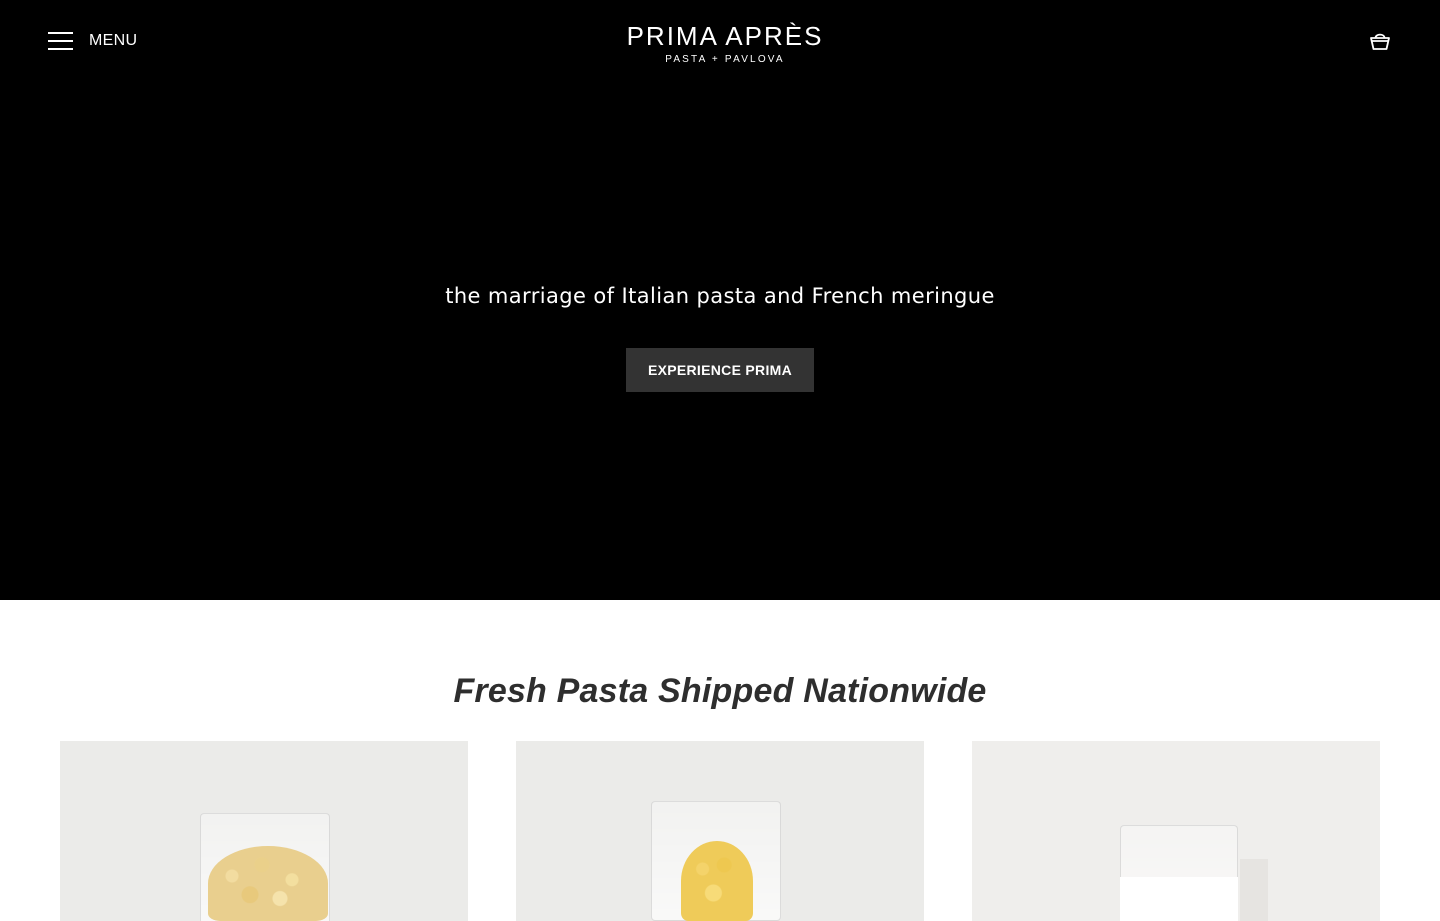 This screenshot has height=921, width=1440. Describe the element at coordinates (113, 40) in the screenshot. I see `menu-label: MENU` at that location.